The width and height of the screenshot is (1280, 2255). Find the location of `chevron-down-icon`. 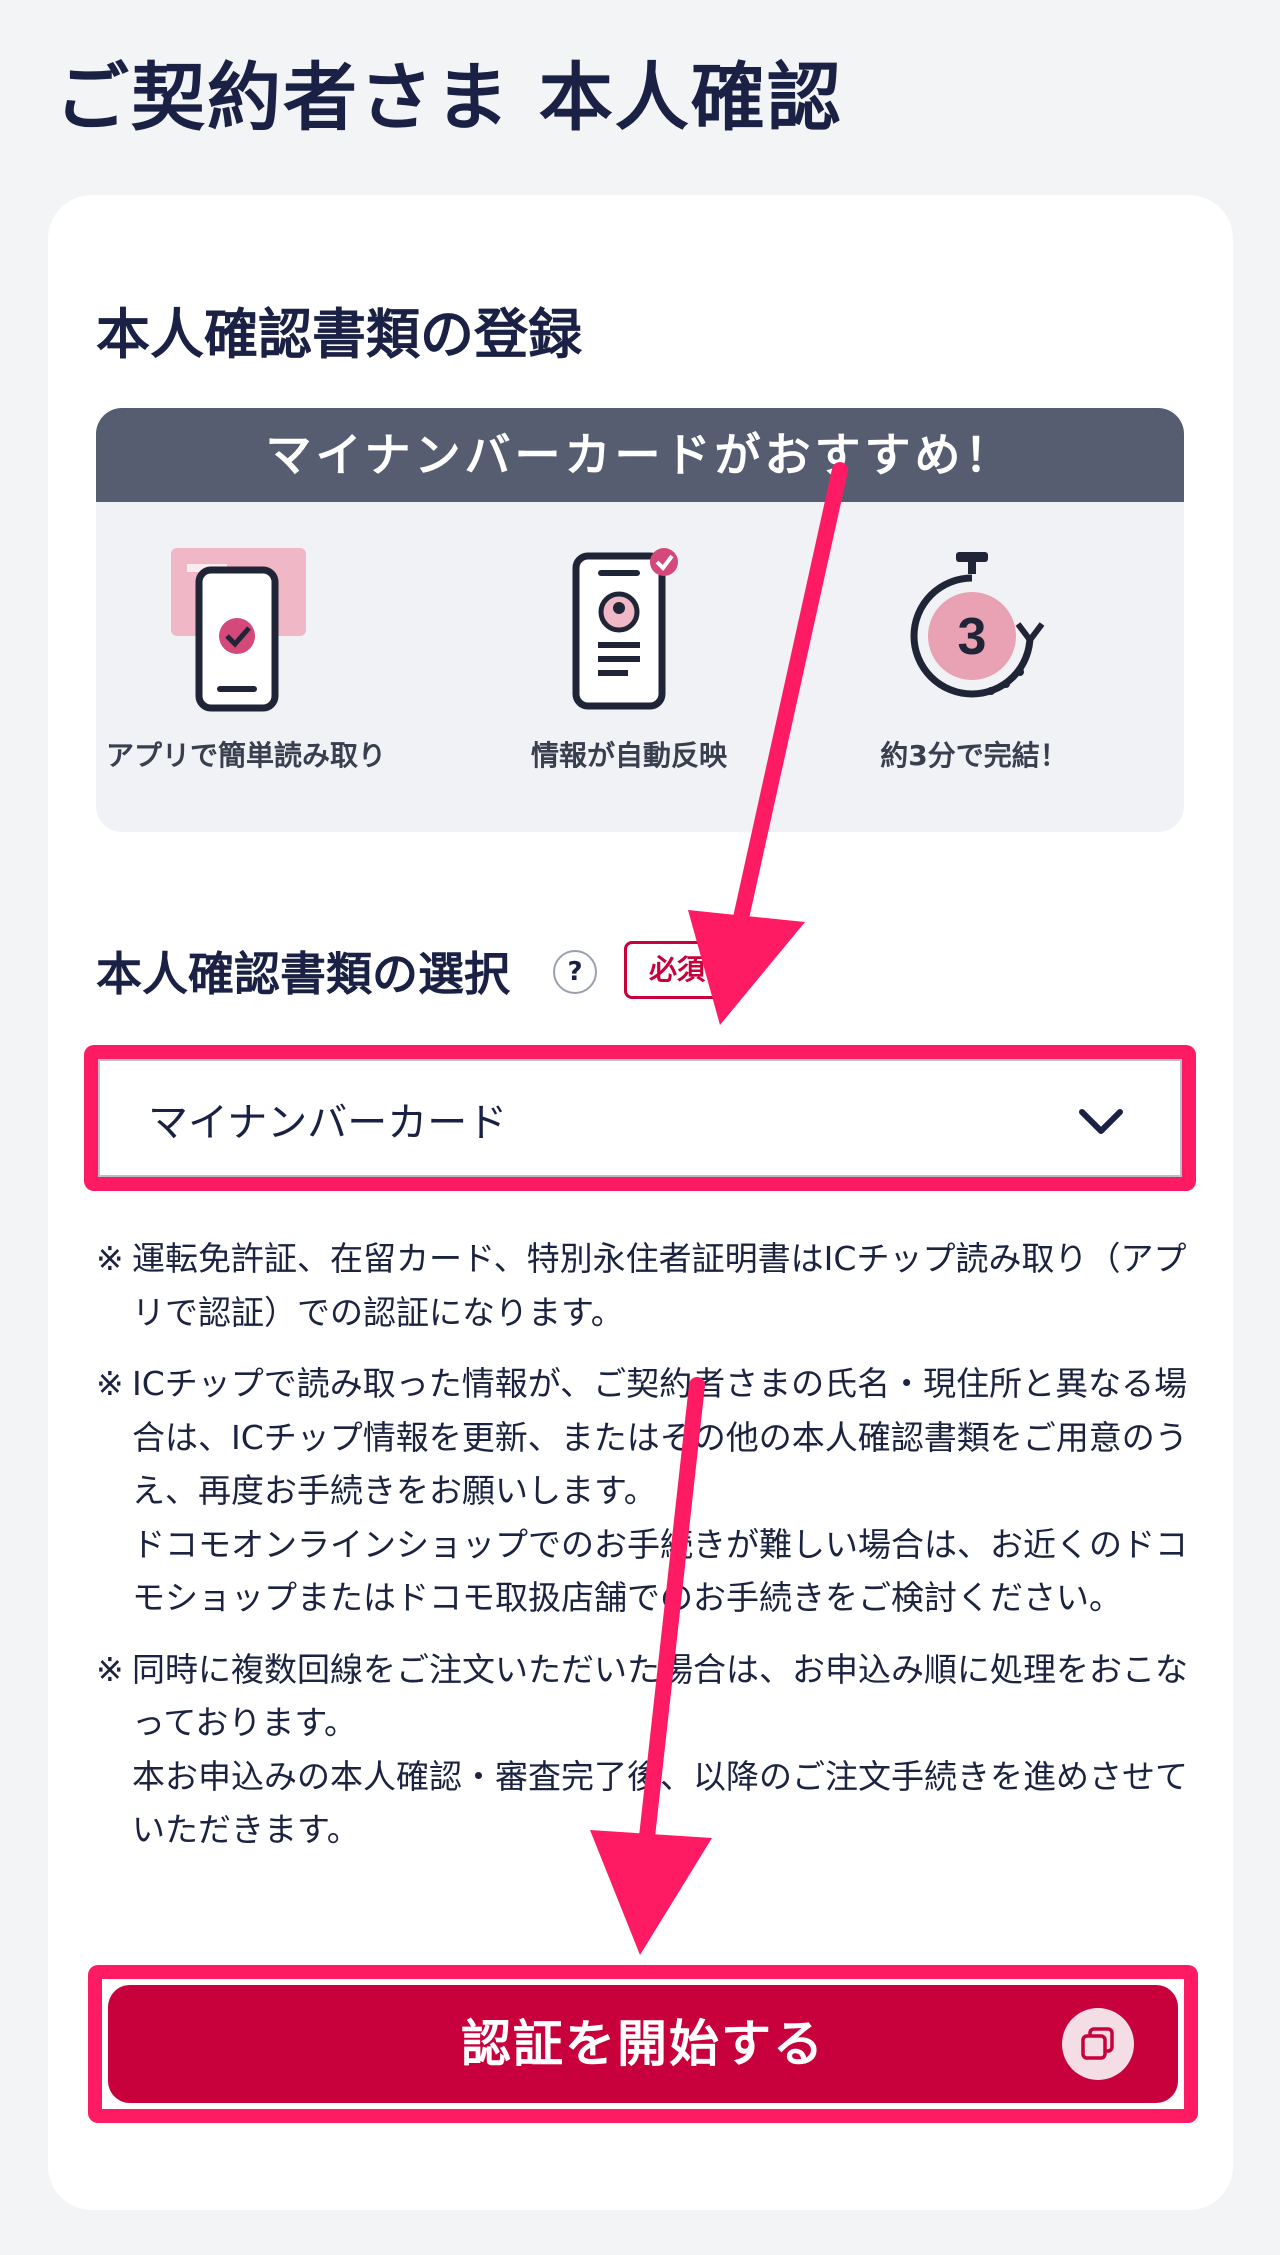

chevron-down-icon is located at coordinates (1101, 1121).